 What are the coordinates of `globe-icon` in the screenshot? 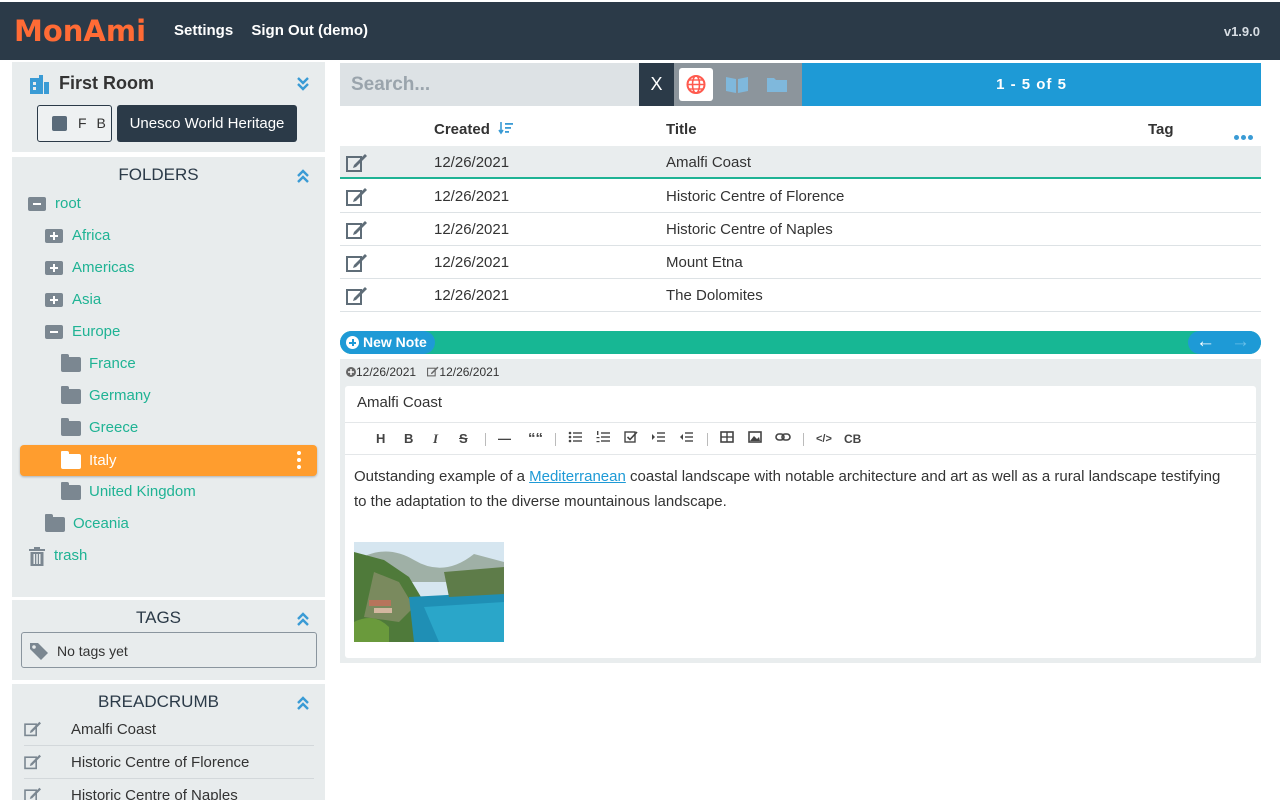 It's located at (696, 84).